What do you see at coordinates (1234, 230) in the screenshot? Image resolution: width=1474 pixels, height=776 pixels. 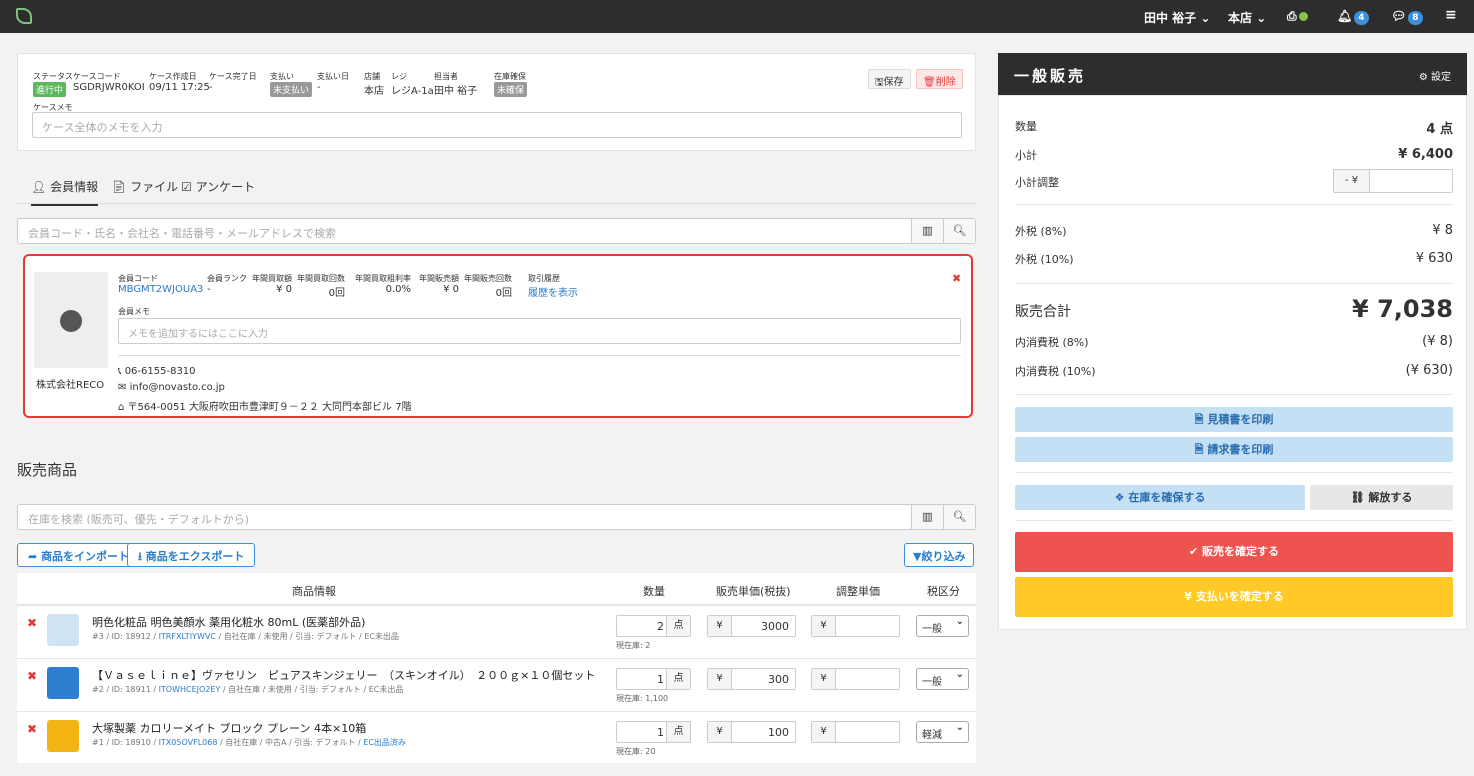 I see `tax8-row: 外税 (8%) ¥ 8` at bounding box center [1234, 230].